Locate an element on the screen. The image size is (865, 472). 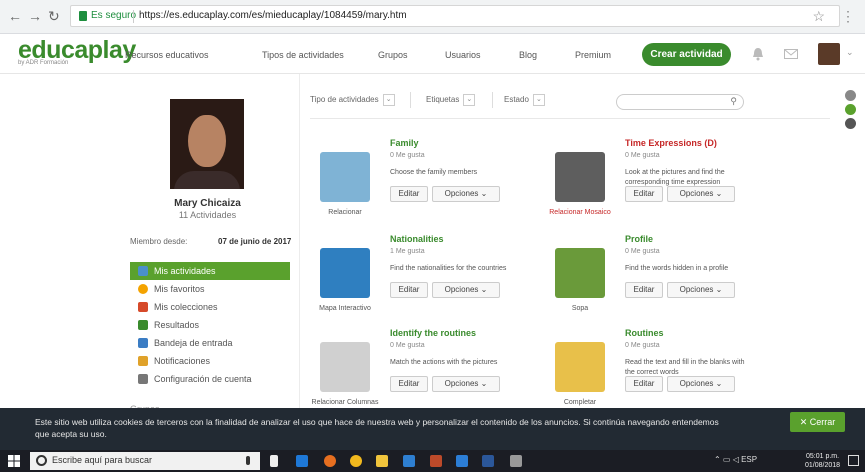
profile-name: Mary Chicaiza is located at coordinates (207, 203).